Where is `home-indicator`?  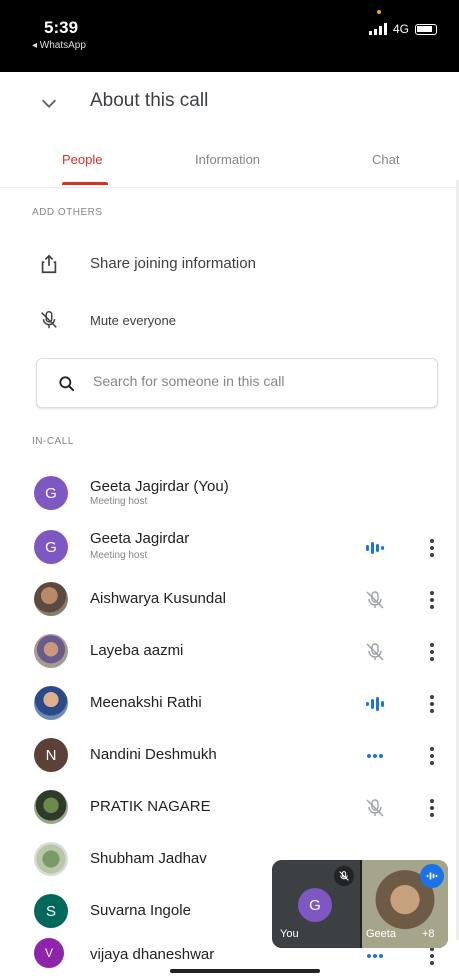 home-indicator is located at coordinates (245, 971).